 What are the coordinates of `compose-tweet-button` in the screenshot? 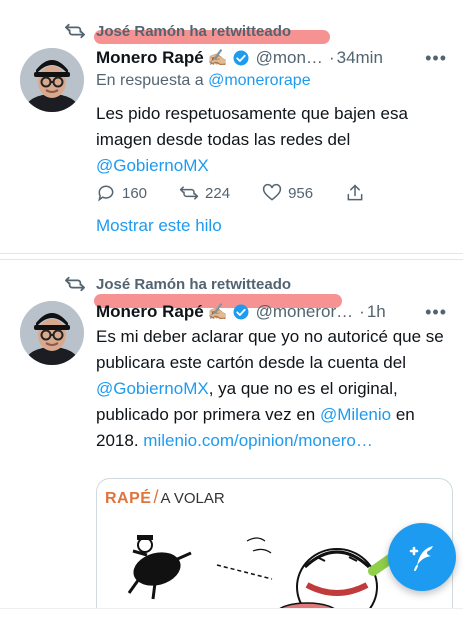 It's located at (422, 557).